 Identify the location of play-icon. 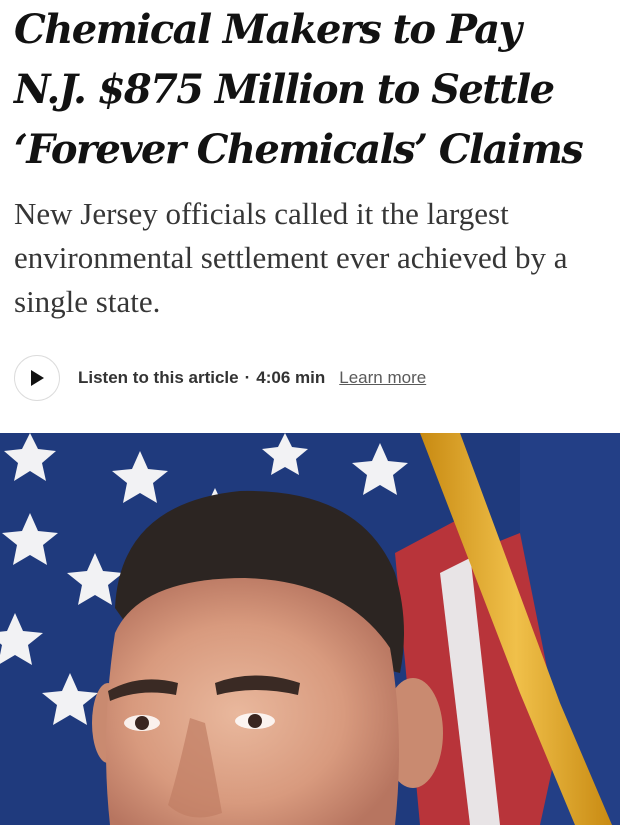
(37, 378).